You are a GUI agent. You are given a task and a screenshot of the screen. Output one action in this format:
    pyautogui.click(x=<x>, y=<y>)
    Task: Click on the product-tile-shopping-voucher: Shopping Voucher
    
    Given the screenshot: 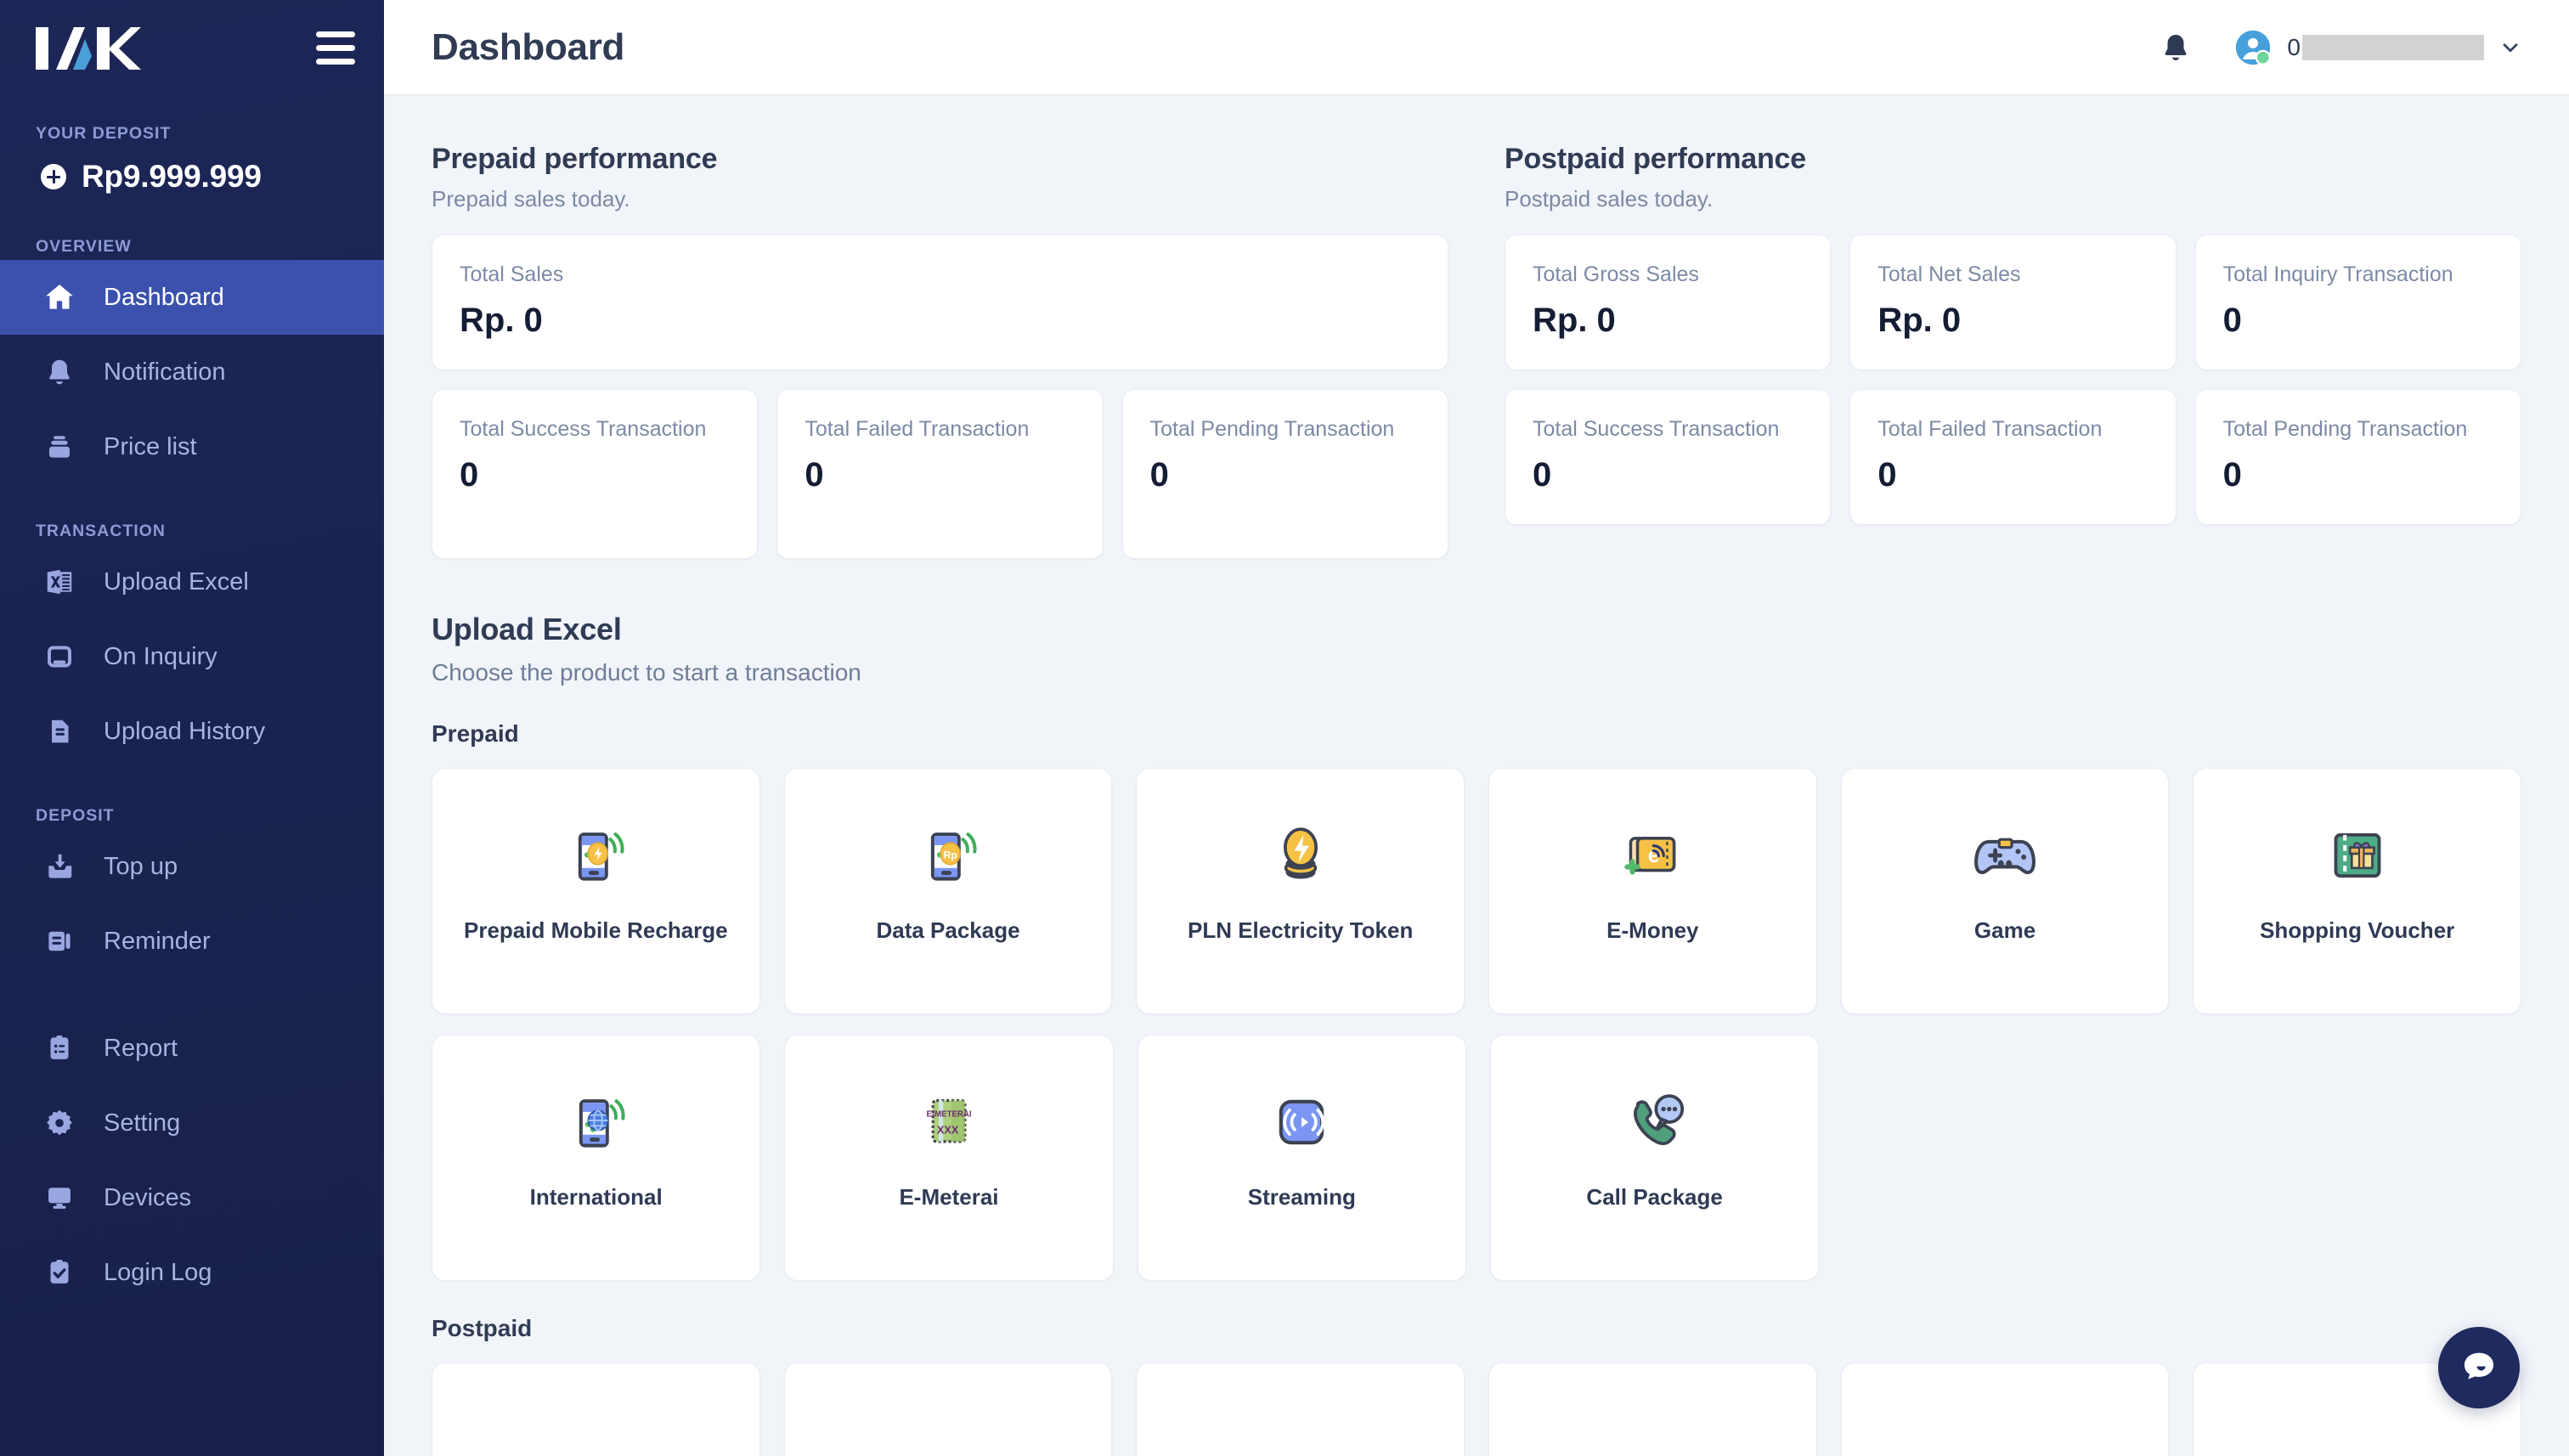 What is the action you would take?
    pyautogui.click(x=2358, y=891)
    